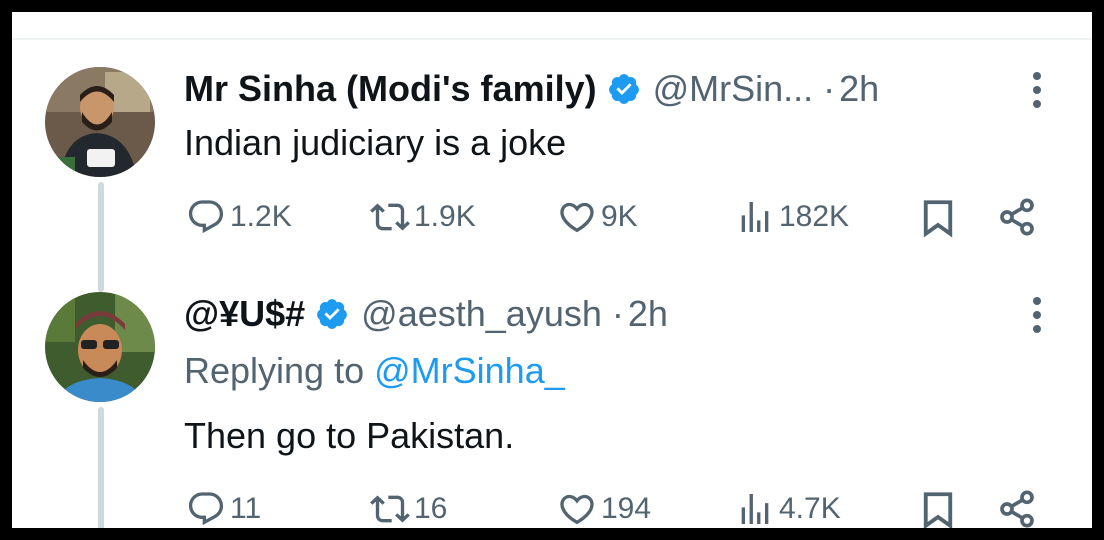 The image size is (1104, 540). Describe the element at coordinates (552, 39) in the screenshot. I see `divider` at that location.